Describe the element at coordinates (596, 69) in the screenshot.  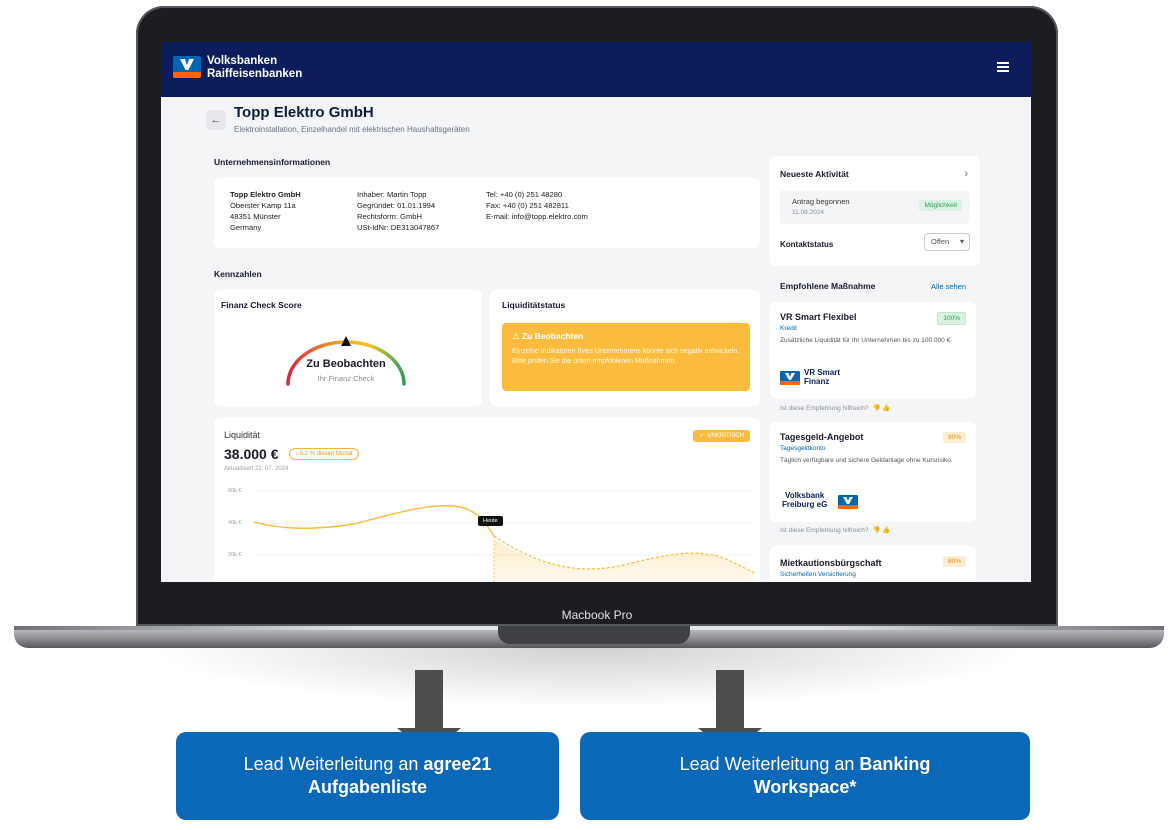
I see `app-header: Volksbanken Raiffeisenbanken` at that location.